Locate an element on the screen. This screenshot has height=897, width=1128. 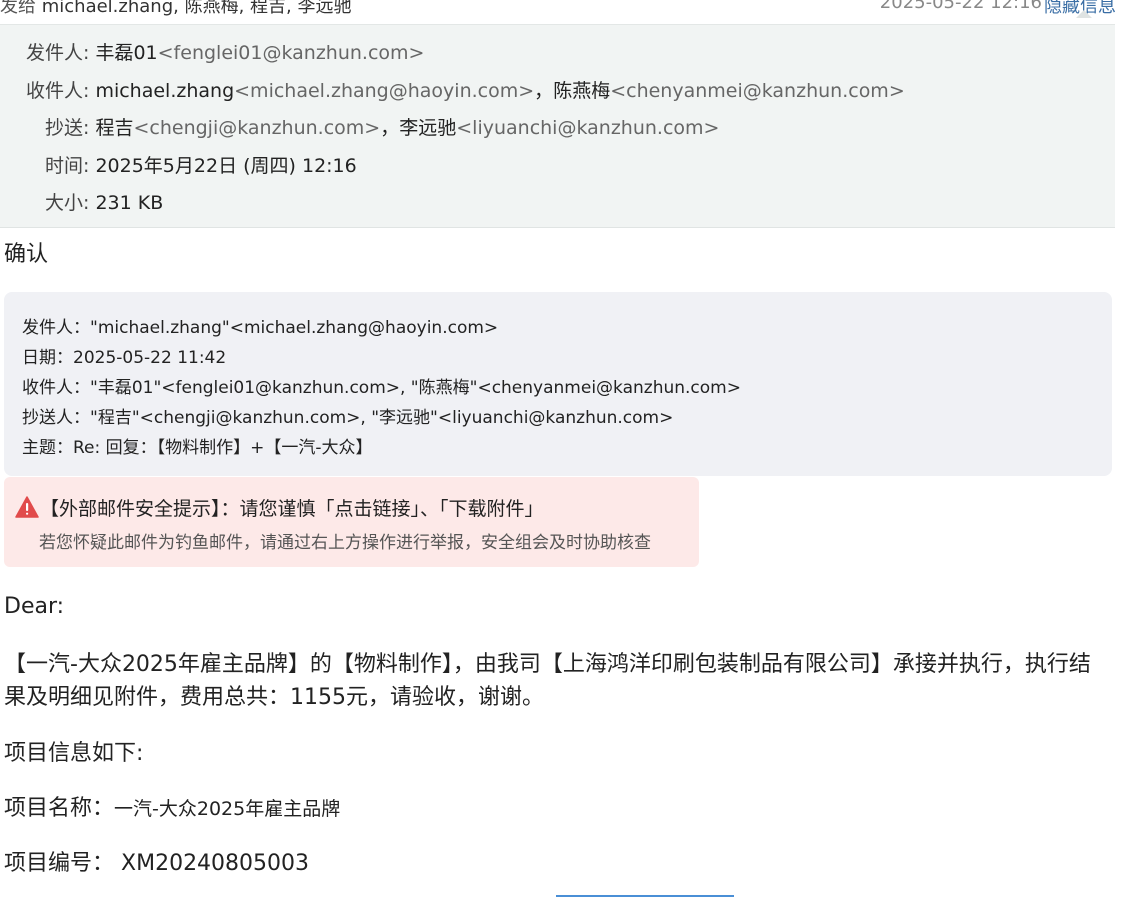
to-label: 收件人: is located at coordinates (58, 91).